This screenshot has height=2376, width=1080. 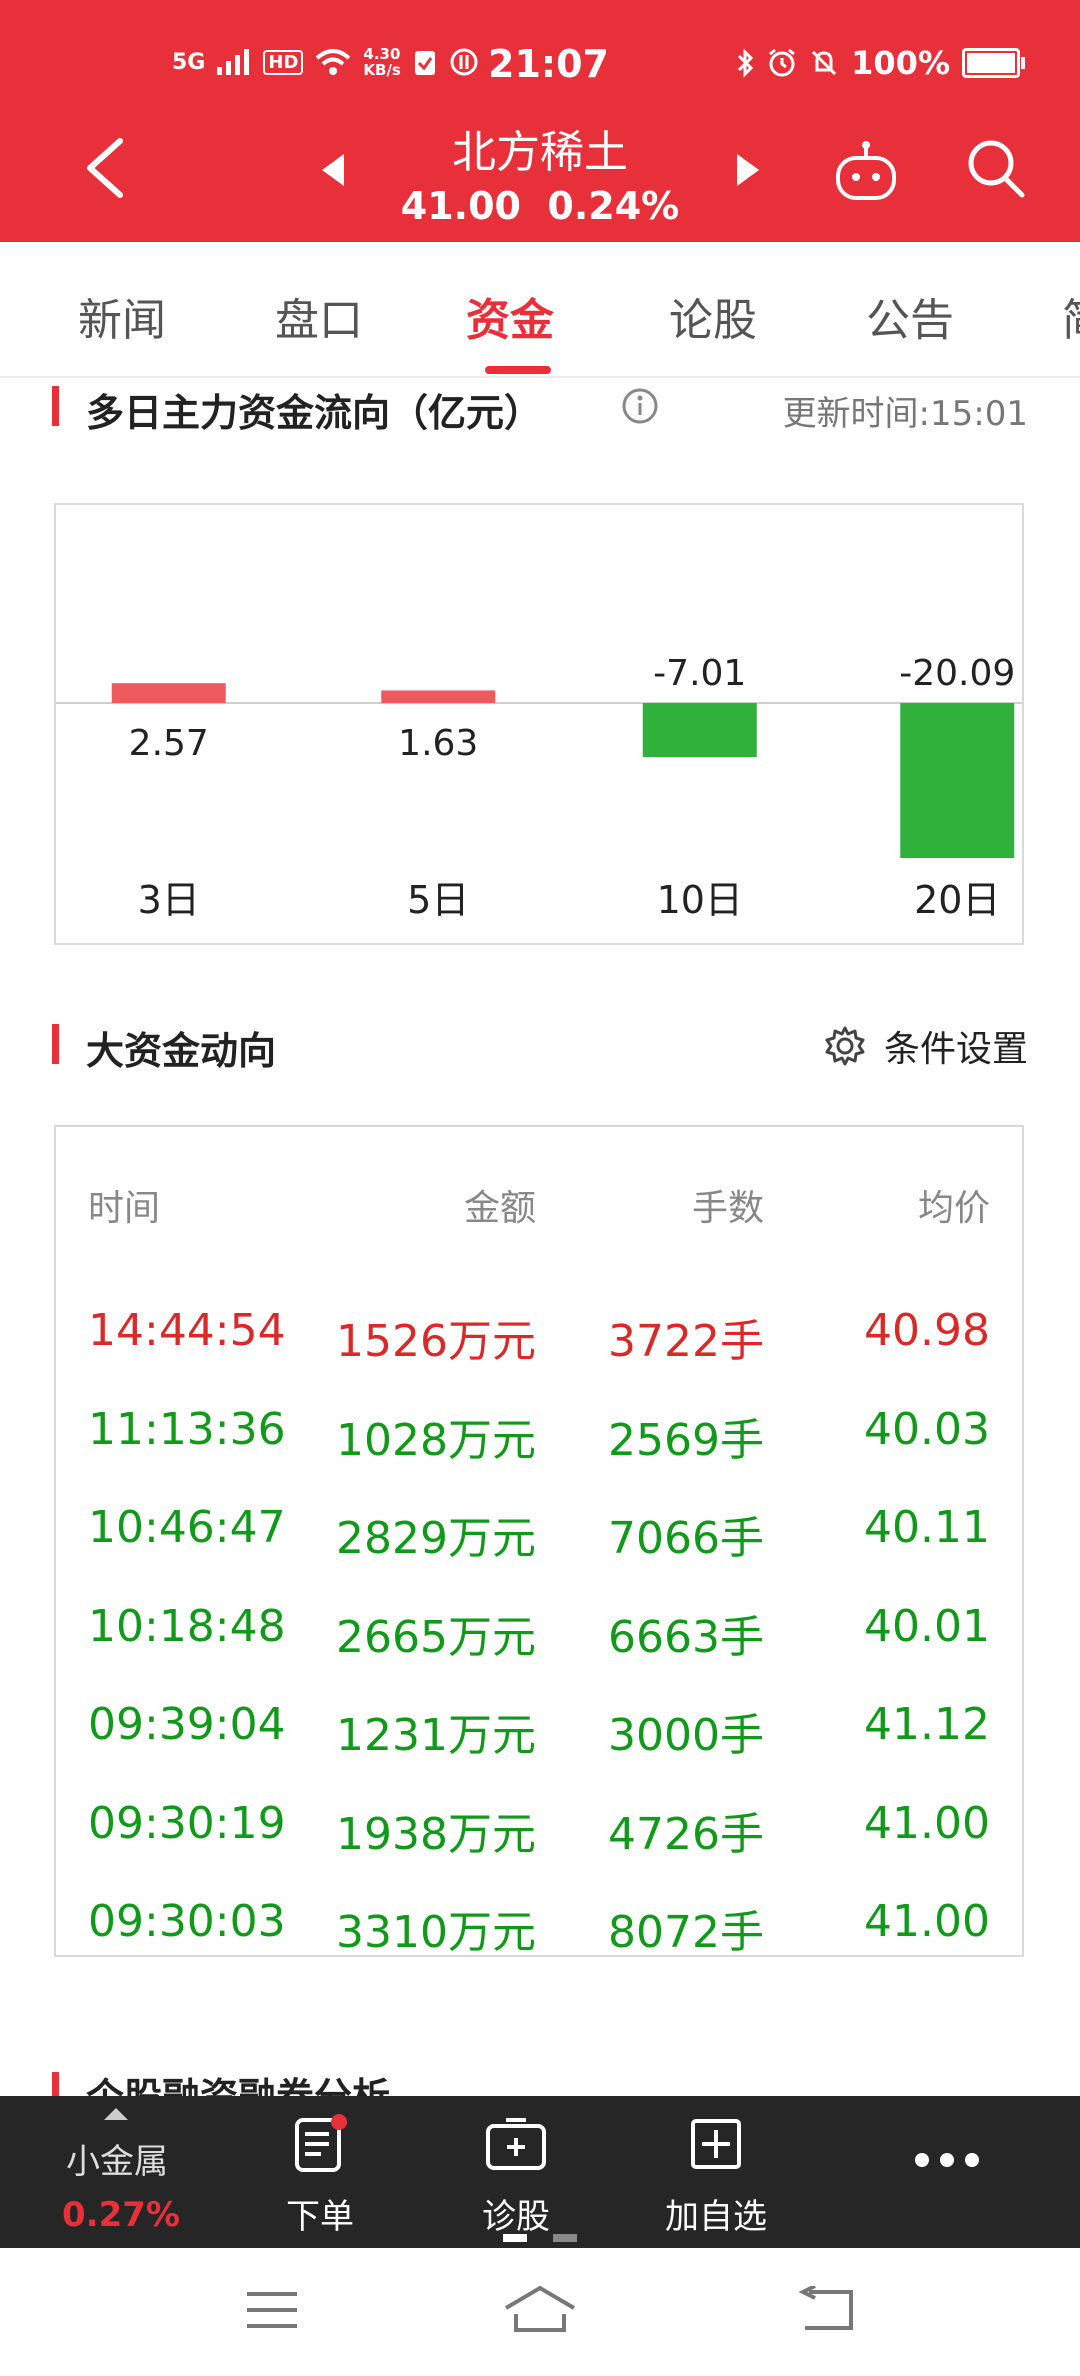 I want to click on trade-avg-price: 41.12, so click(x=927, y=1724).